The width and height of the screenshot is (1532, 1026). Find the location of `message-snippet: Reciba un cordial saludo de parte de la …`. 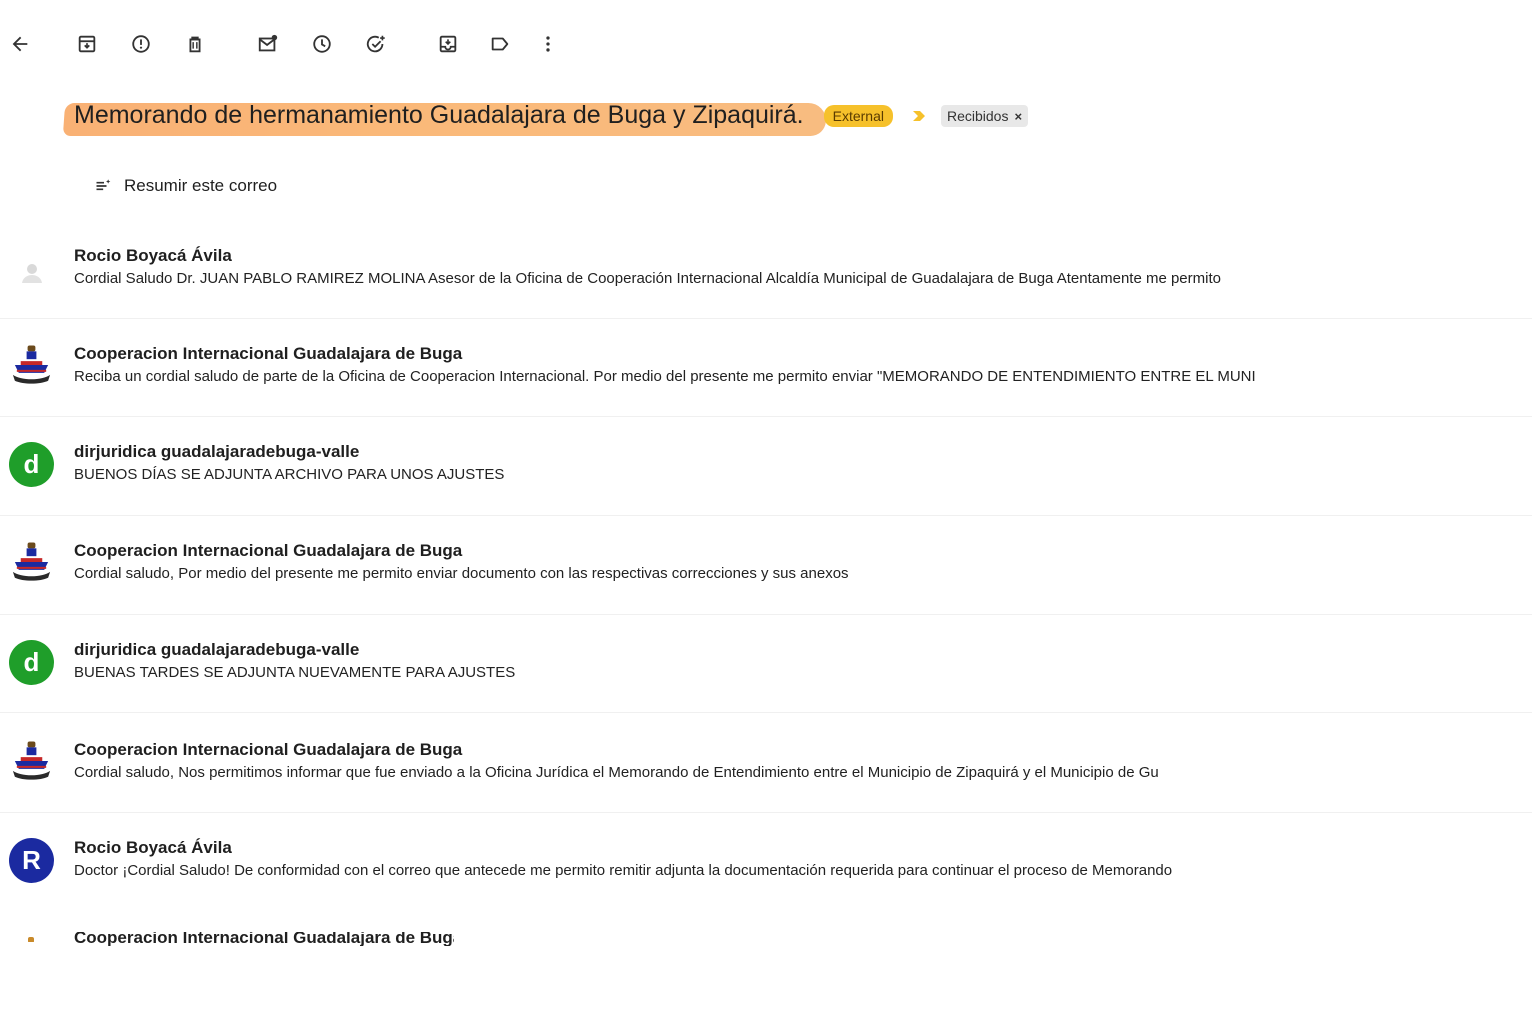

message-snippet: Reciba un cordial saludo de parte de la … is located at coordinates (665, 376).